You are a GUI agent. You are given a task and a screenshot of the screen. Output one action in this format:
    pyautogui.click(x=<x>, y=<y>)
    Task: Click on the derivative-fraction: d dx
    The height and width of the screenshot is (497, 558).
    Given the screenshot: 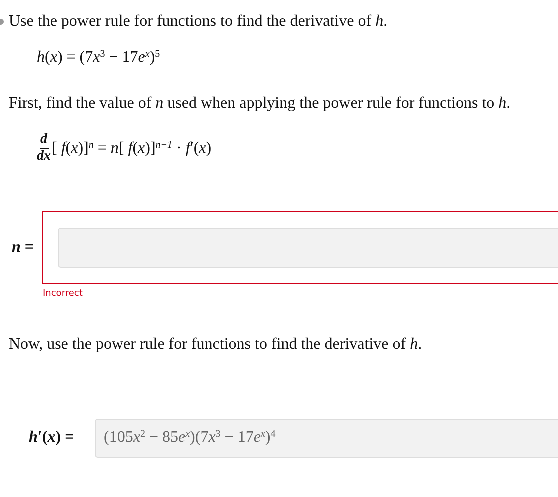 What is the action you would take?
    pyautogui.click(x=44, y=148)
    